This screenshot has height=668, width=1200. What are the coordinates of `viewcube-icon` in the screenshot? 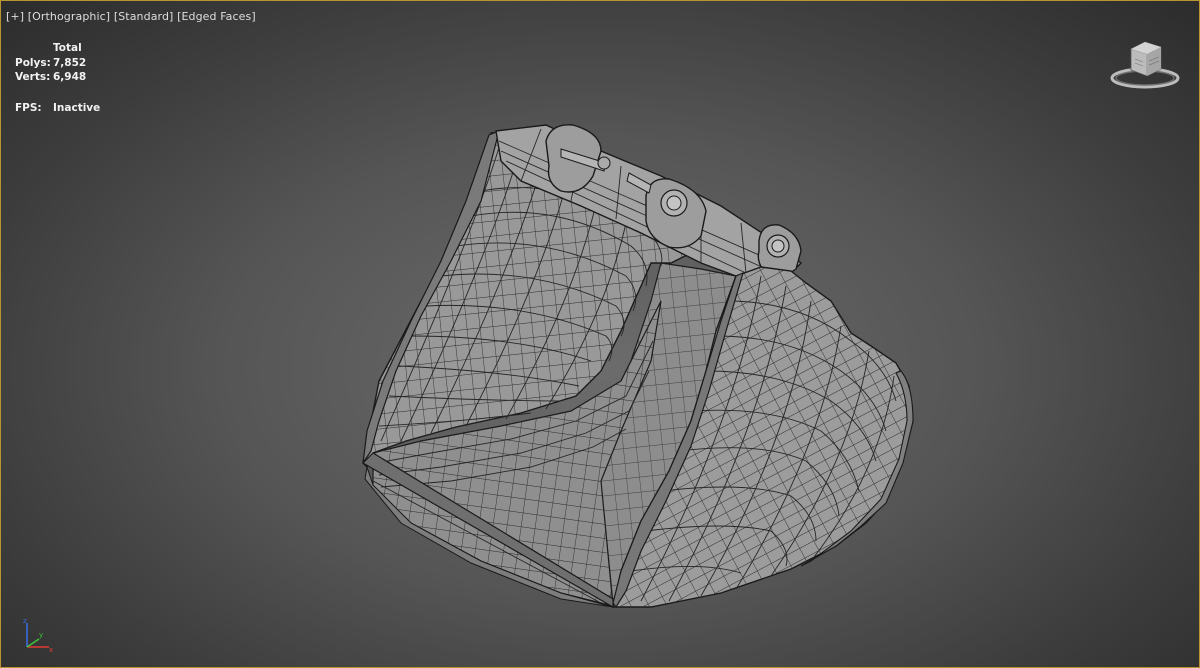 It's located at (1145, 65).